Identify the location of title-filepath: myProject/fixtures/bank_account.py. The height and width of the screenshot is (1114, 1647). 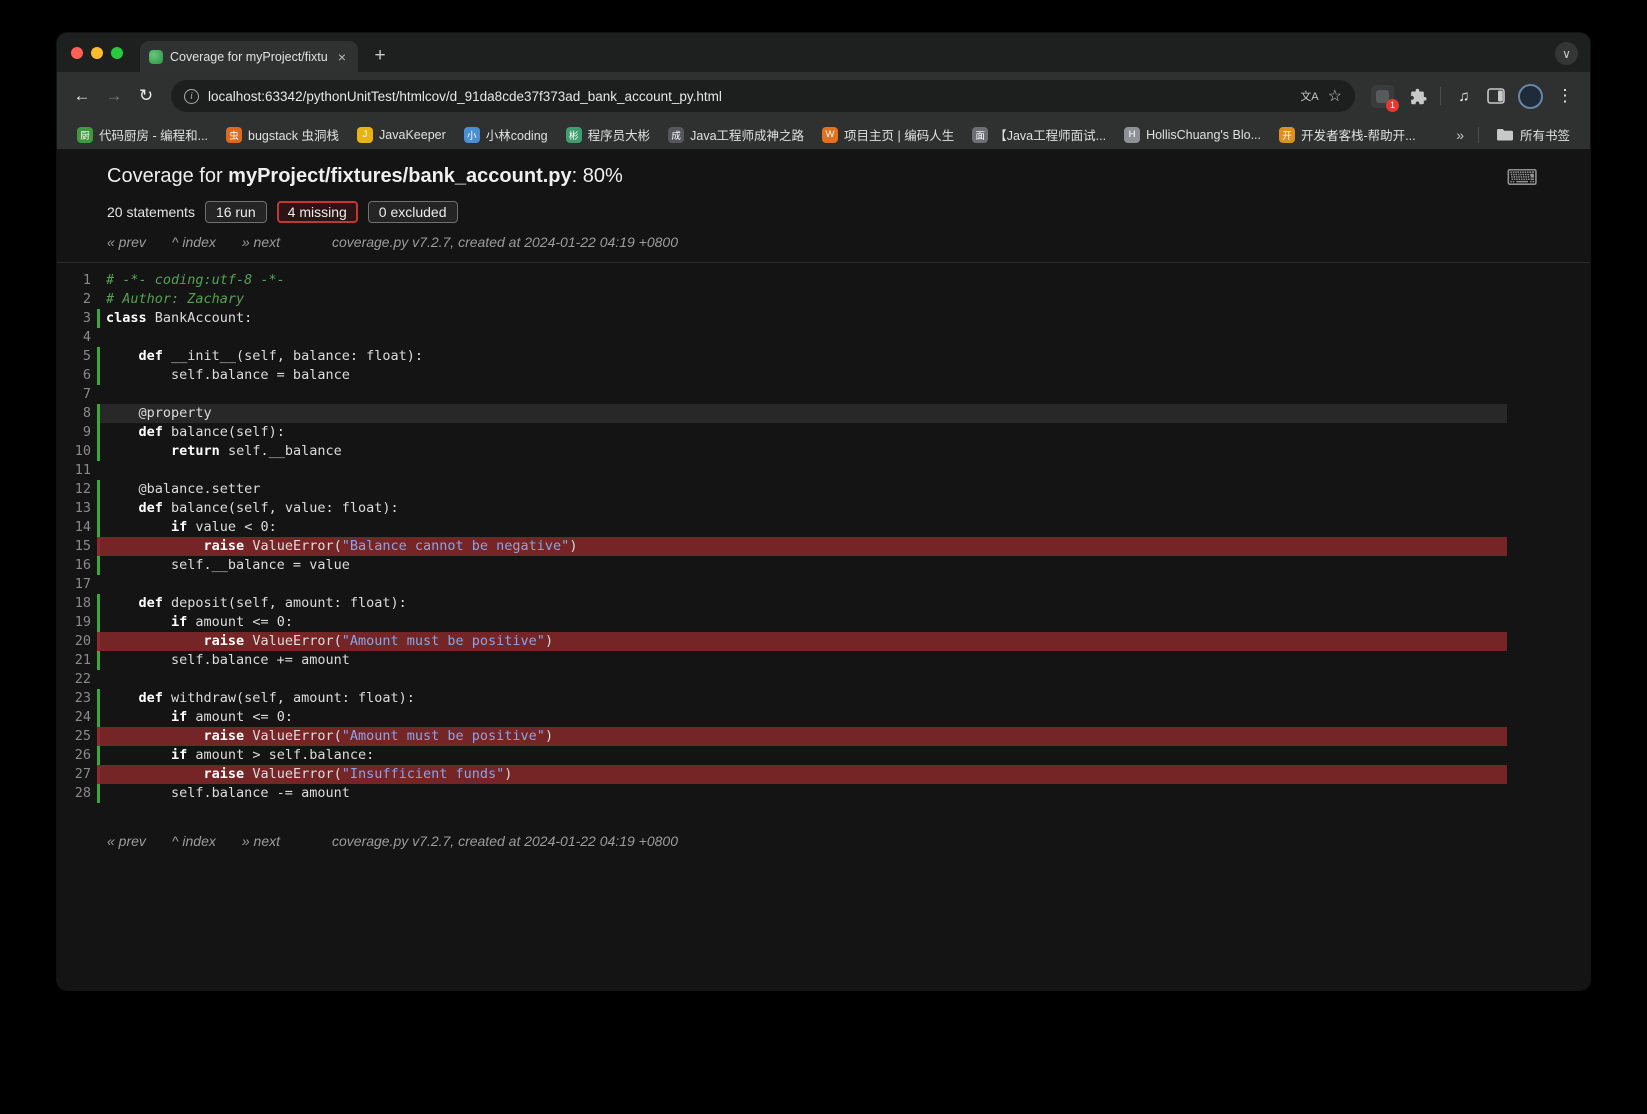
(400, 176).